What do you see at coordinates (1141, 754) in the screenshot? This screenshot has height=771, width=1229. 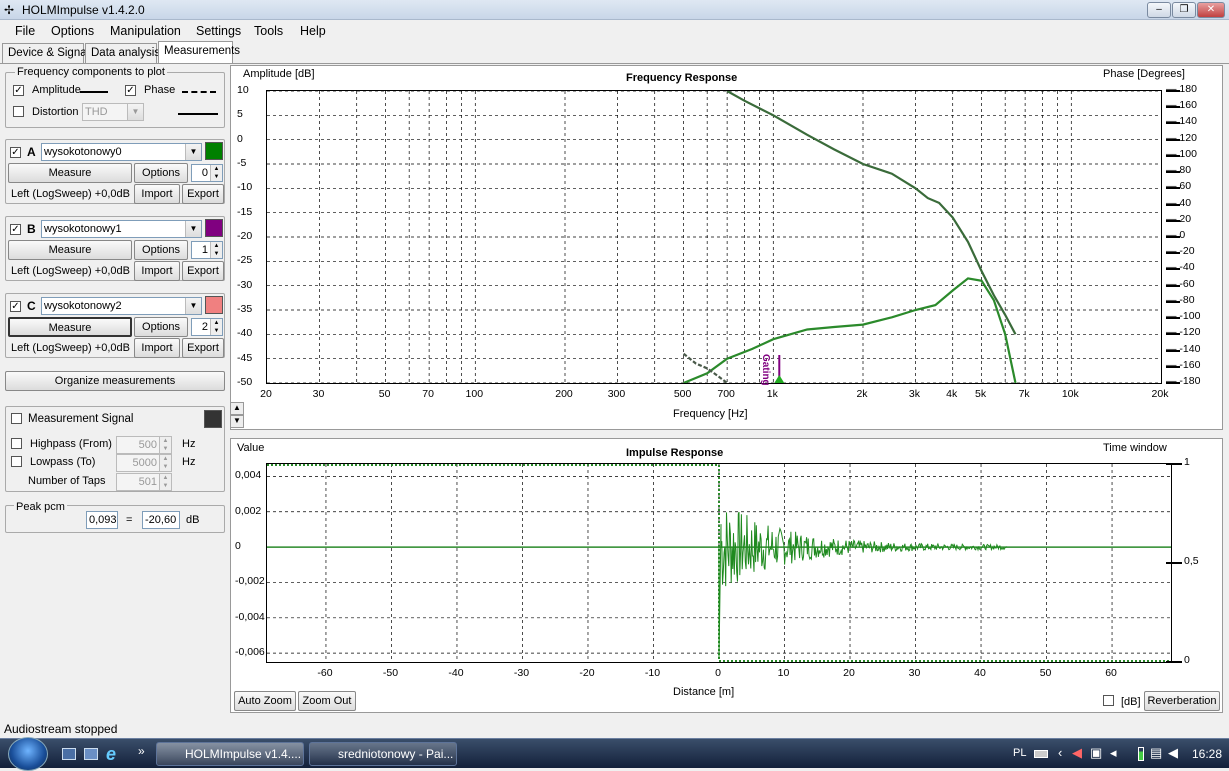 I see `battery-icon` at bounding box center [1141, 754].